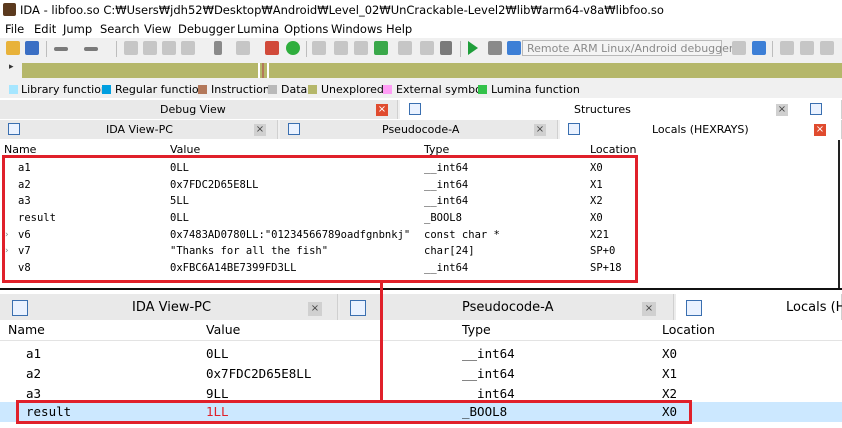 This screenshot has height=428, width=842. What do you see at coordinates (61, 49) in the screenshot?
I see `back-icon` at bounding box center [61, 49].